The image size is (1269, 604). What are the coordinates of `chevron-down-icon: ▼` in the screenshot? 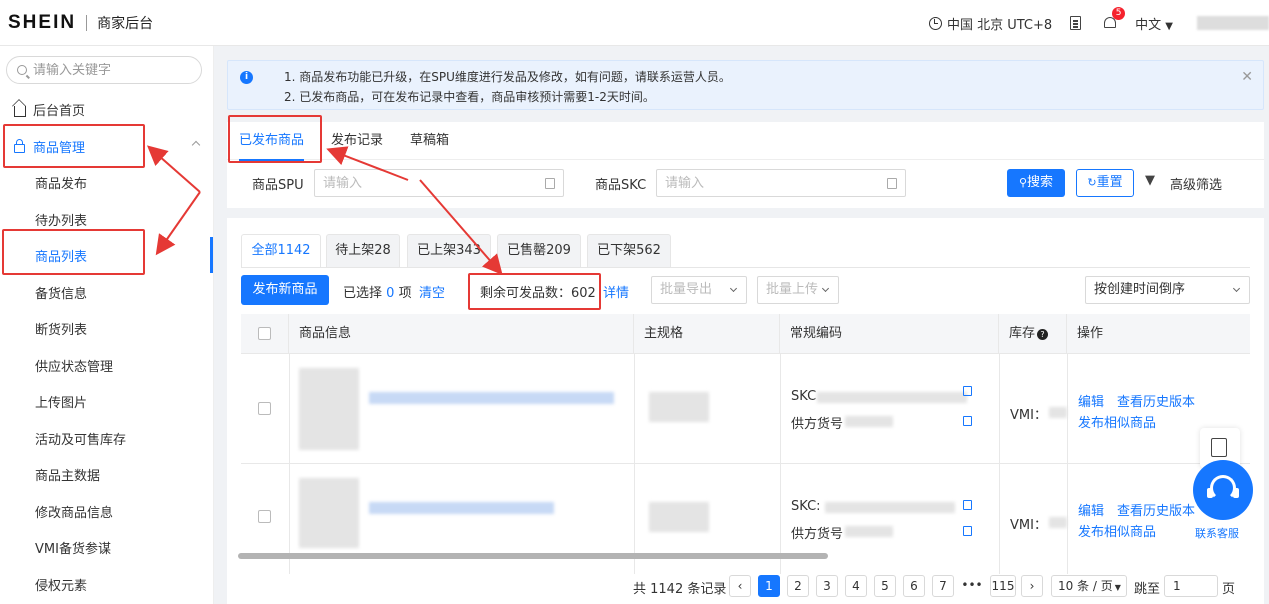 It's located at (1117, 587).